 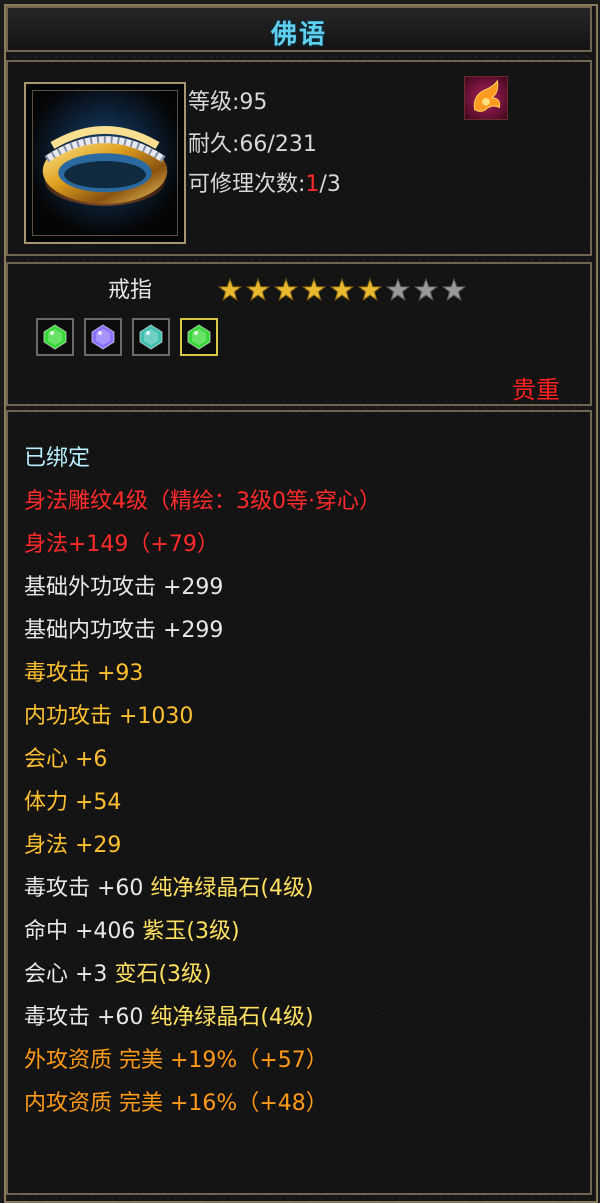 What do you see at coordinates (73, 802) in the screenshot?
I see `stamina: 体力 +54` at bounding box center [73, 802].